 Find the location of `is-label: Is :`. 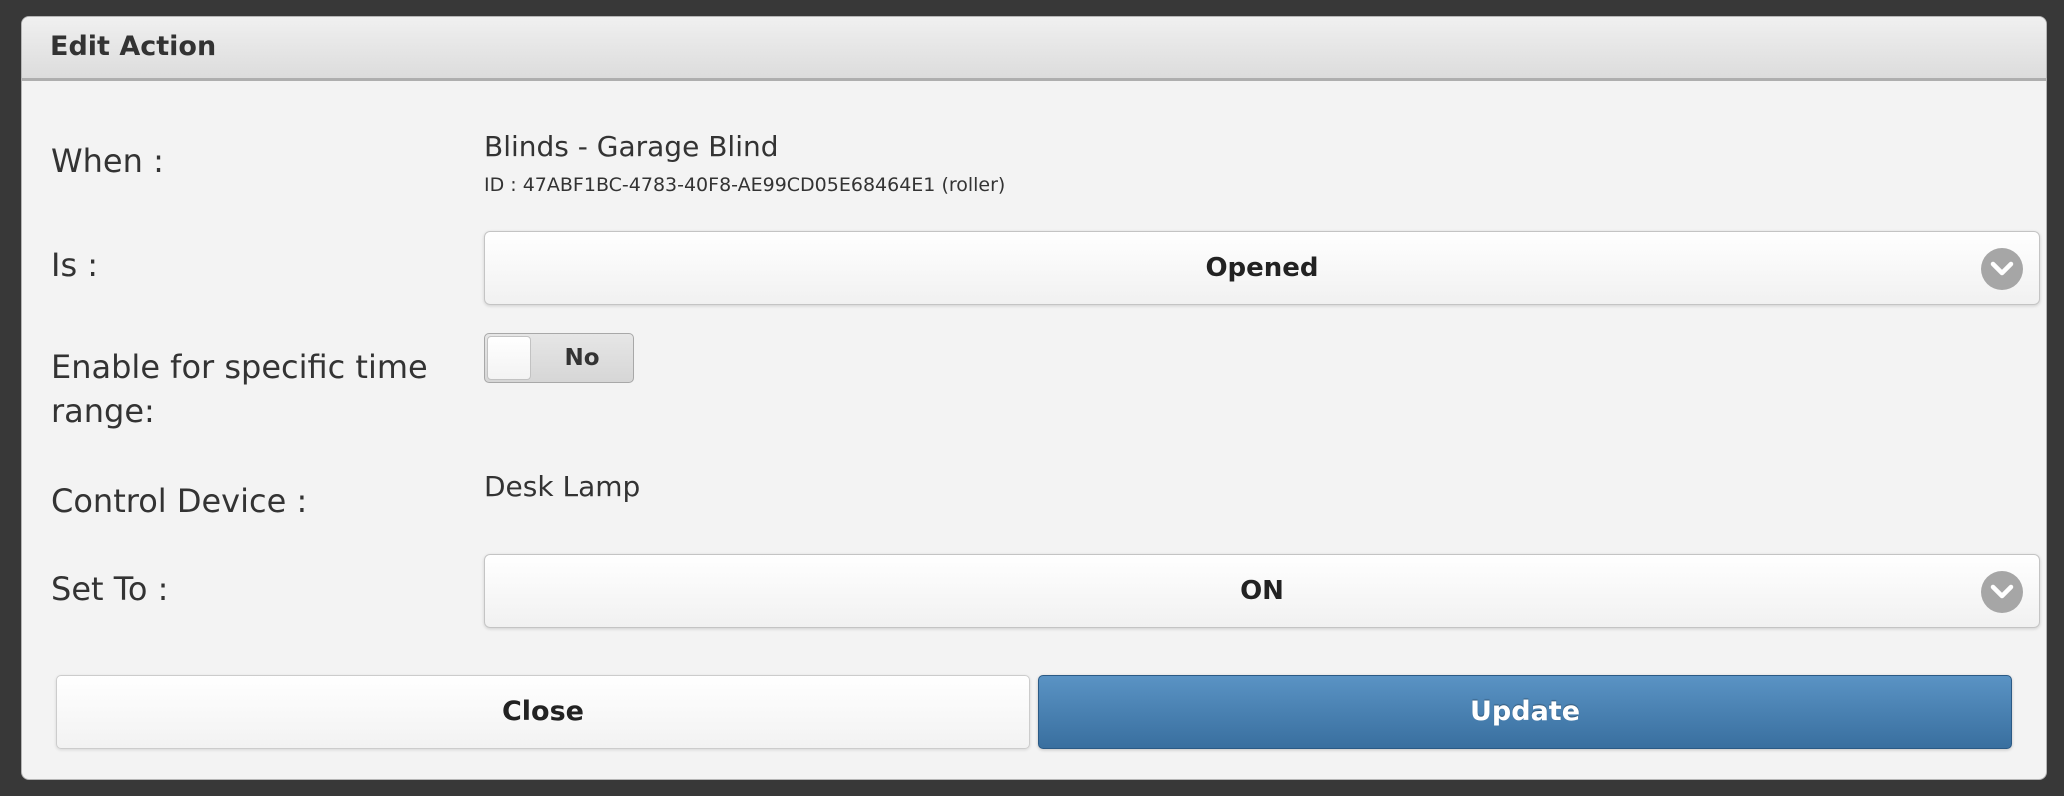

is-label: Is : is located at coordinates (75, 265).